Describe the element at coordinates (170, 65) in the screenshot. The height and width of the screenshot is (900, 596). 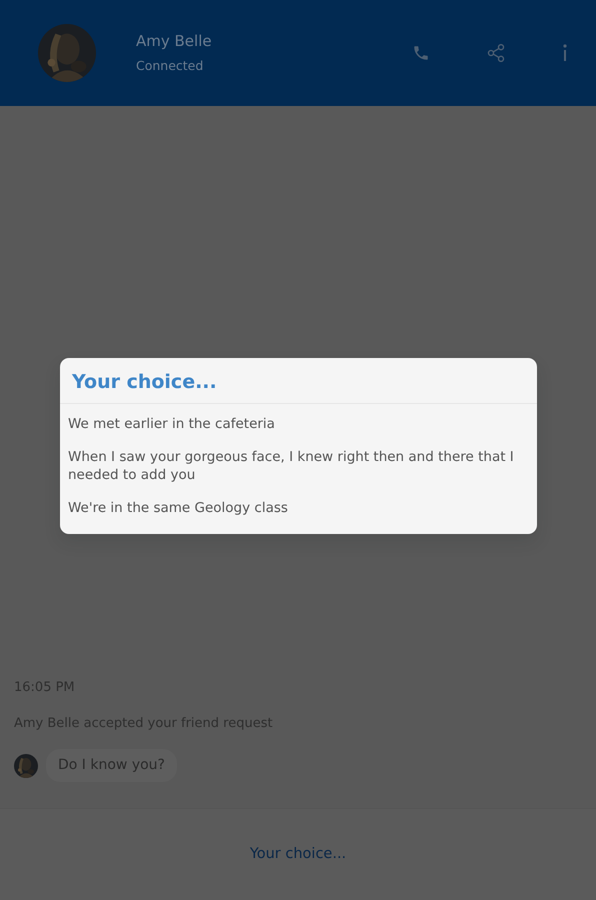
I see `status-text: Connected` at that location.